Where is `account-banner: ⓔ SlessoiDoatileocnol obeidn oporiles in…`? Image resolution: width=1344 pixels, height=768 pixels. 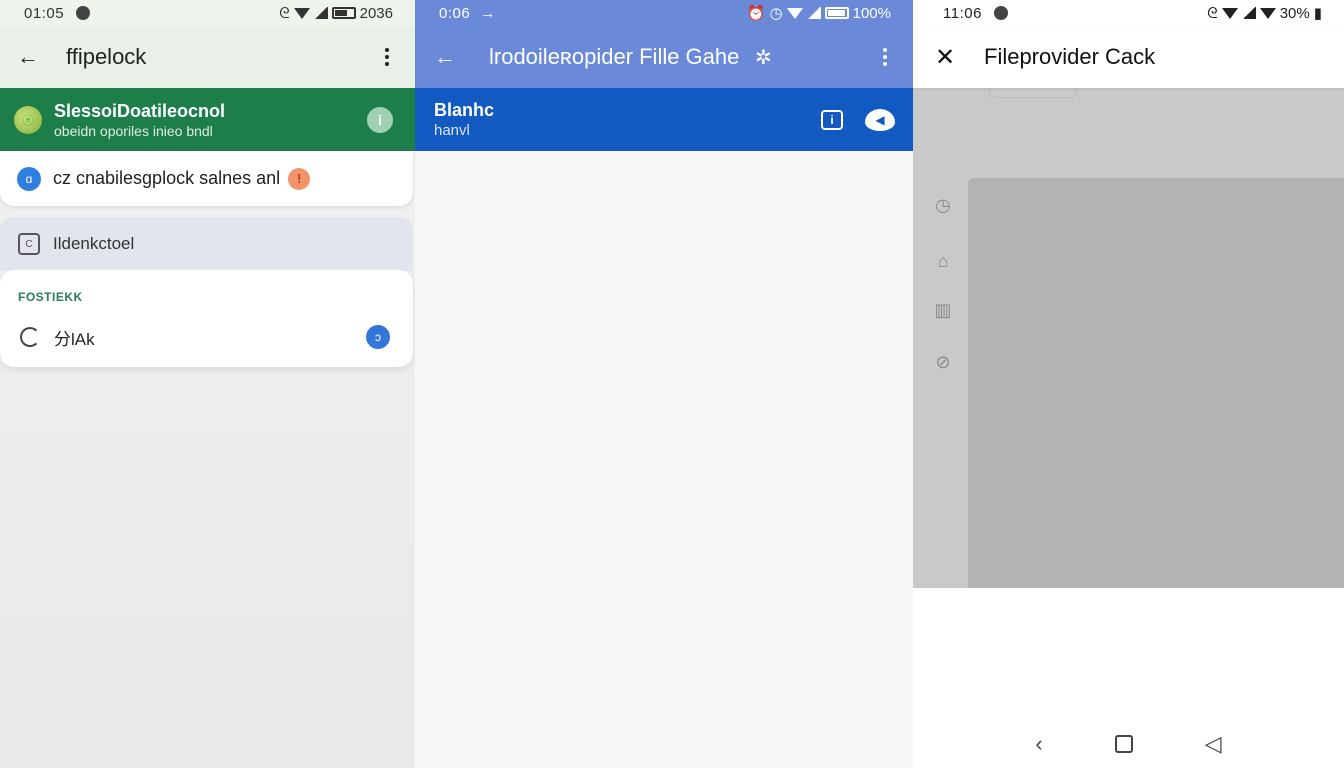
account-banner: ⓔ SlessoiDoatileocnol obeidn oporiles in… is located at coordinates (207, 119).